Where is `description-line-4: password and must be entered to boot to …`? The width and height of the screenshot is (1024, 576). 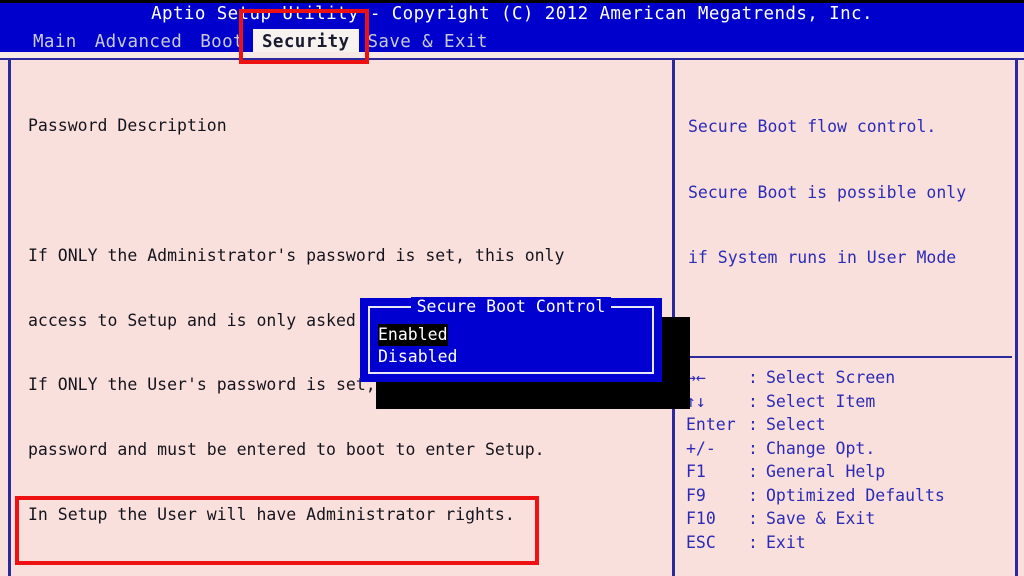 description-line-4: password and must be entered to boot to … is located at coordinates (286, 450).